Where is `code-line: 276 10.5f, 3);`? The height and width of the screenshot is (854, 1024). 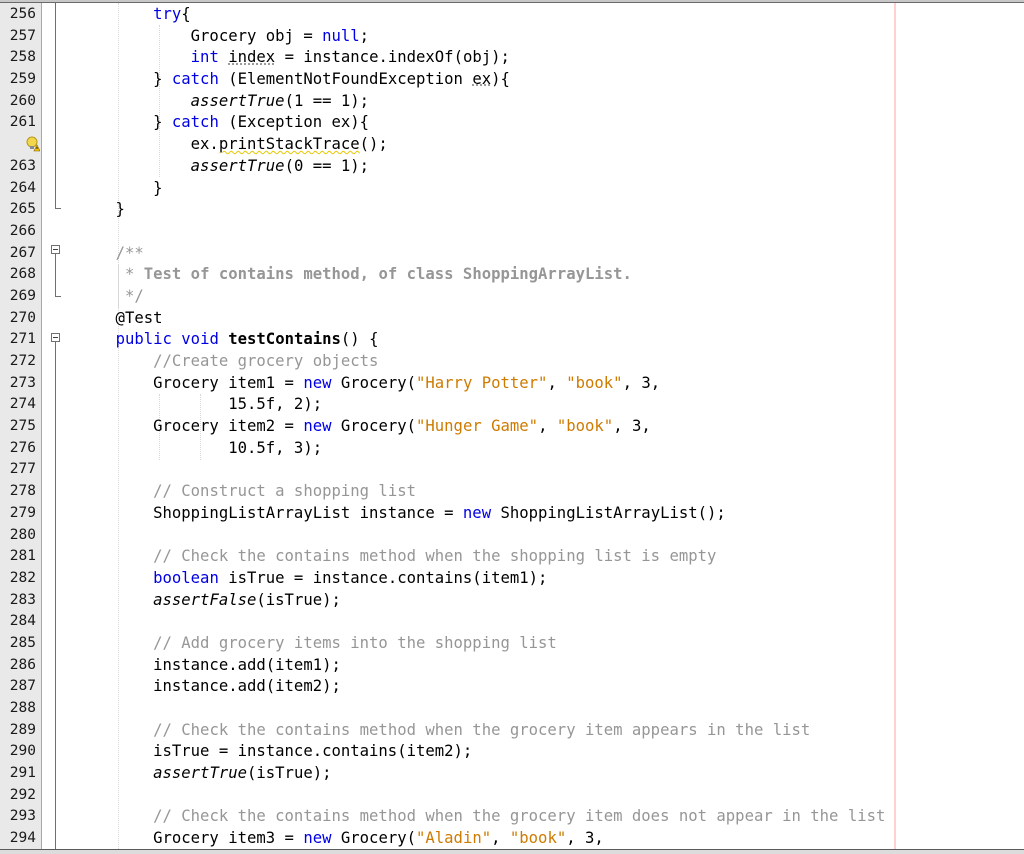
code-line: 276 10.5f, 3); is located at coordinates (512, 449).